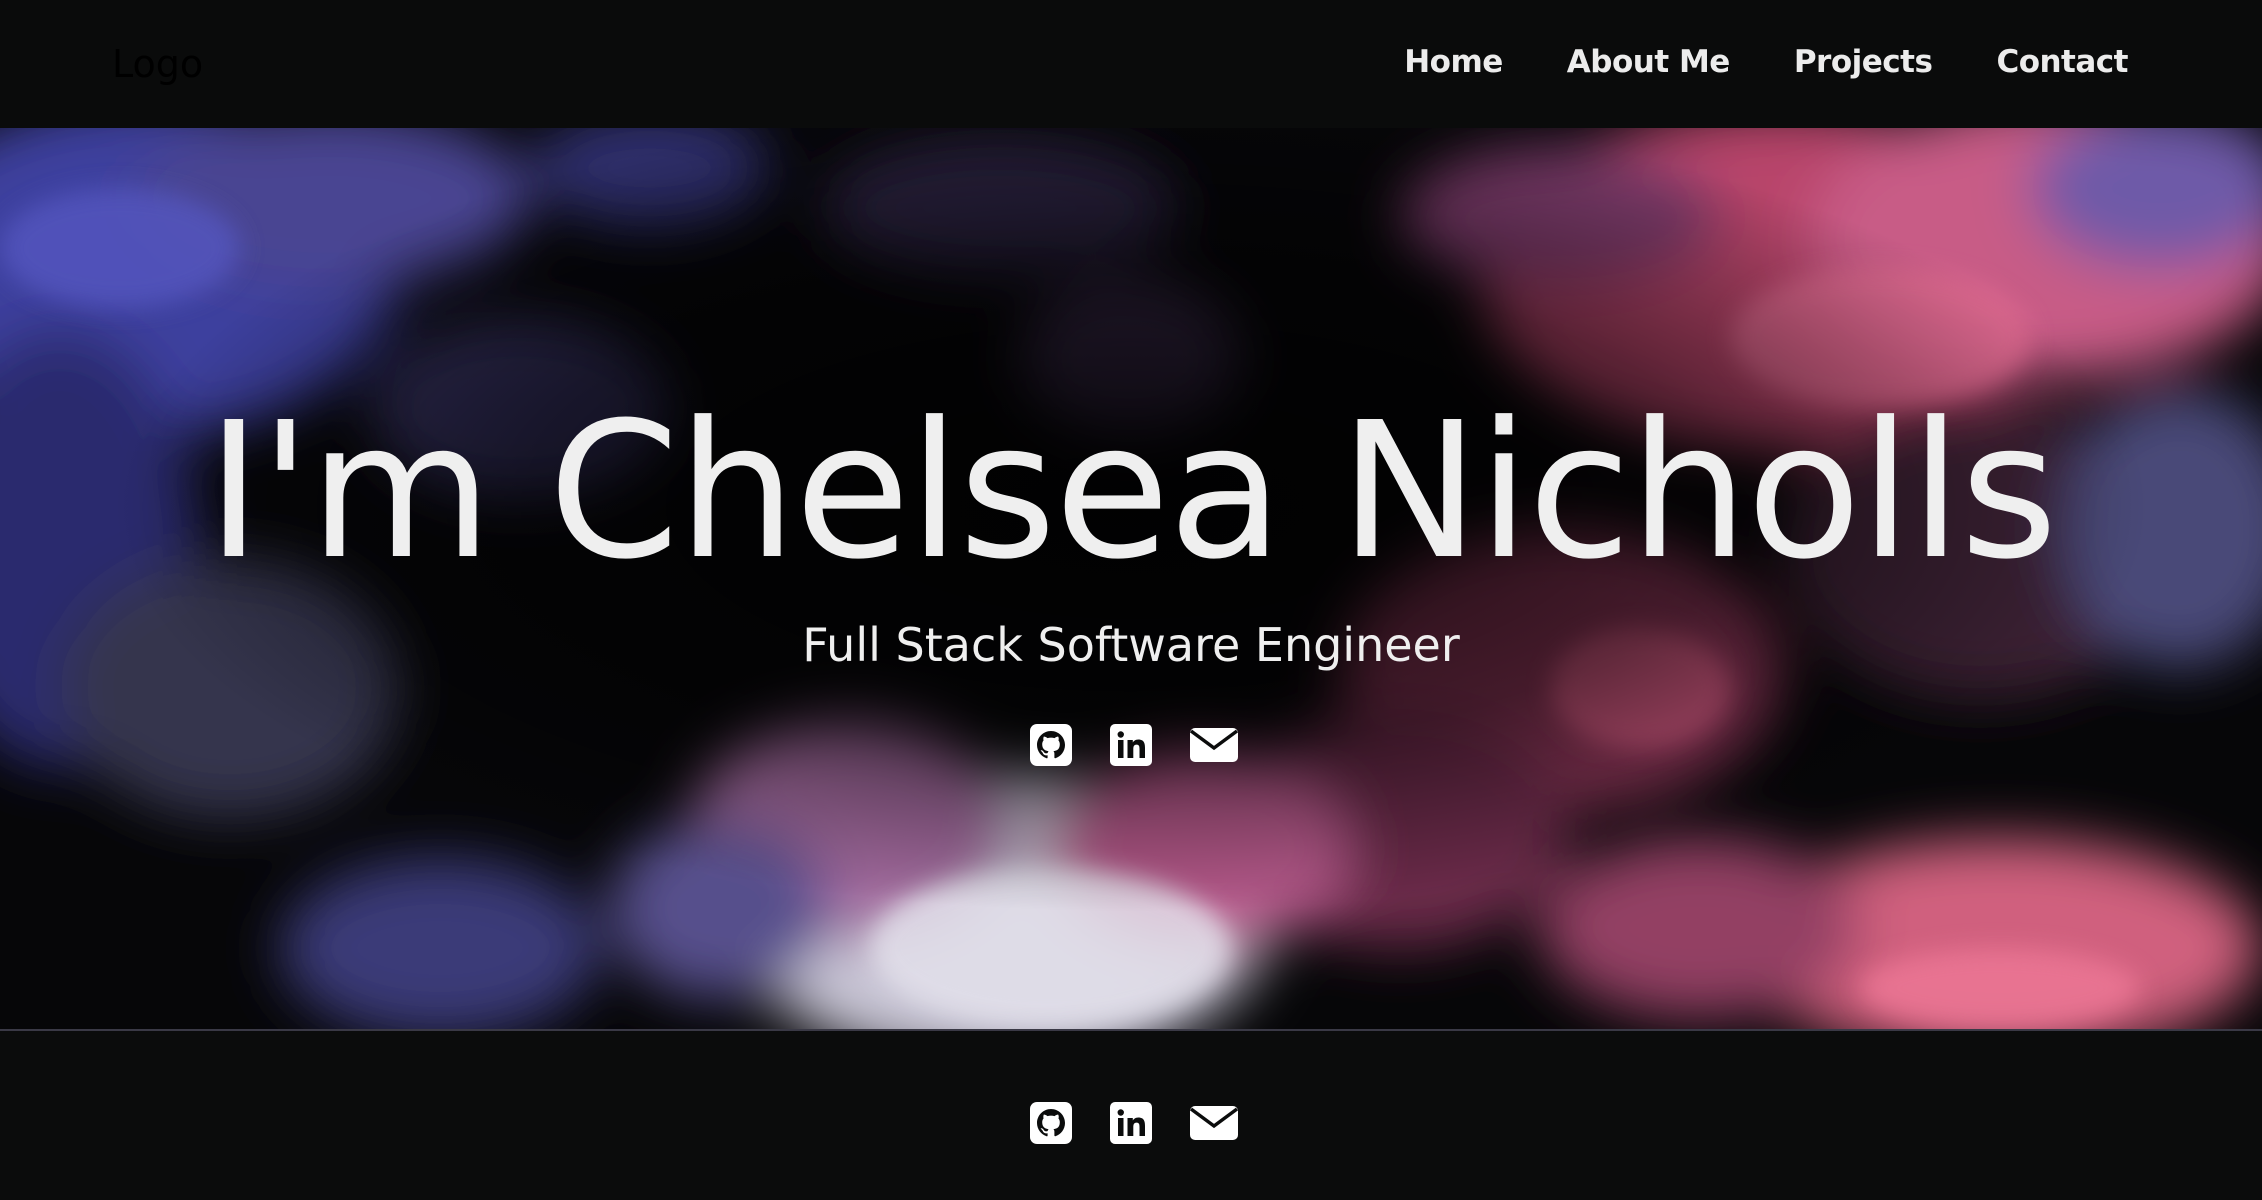  What do you see at coordinates (1649, 62) in the screenshot?
I see `nav-link-about-me: About Me` at bounding box center [1649, 62].